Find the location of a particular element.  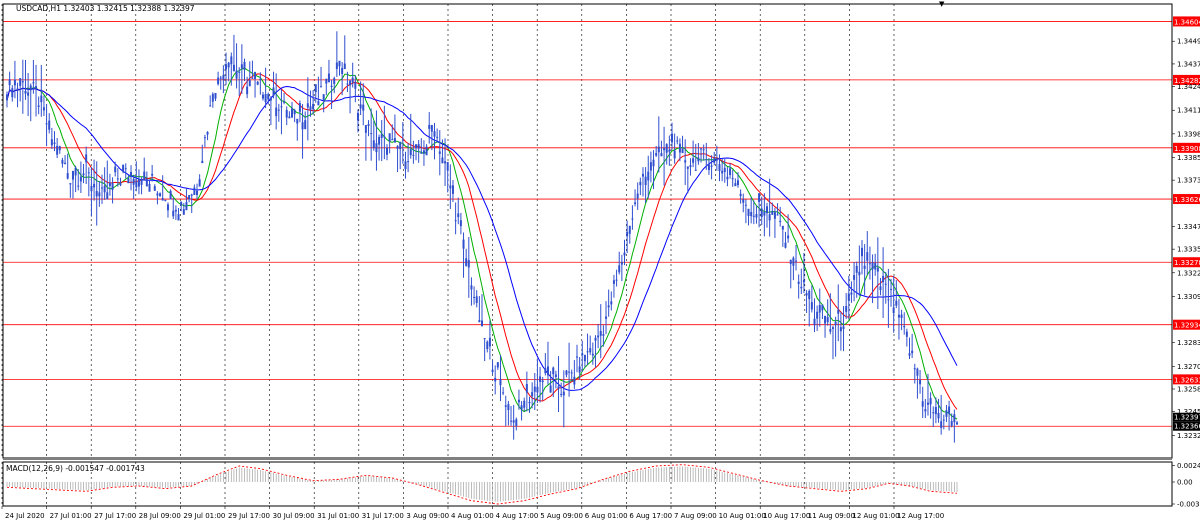

price-tick-label: 1.33855 is located at coordinates (1188, 158).